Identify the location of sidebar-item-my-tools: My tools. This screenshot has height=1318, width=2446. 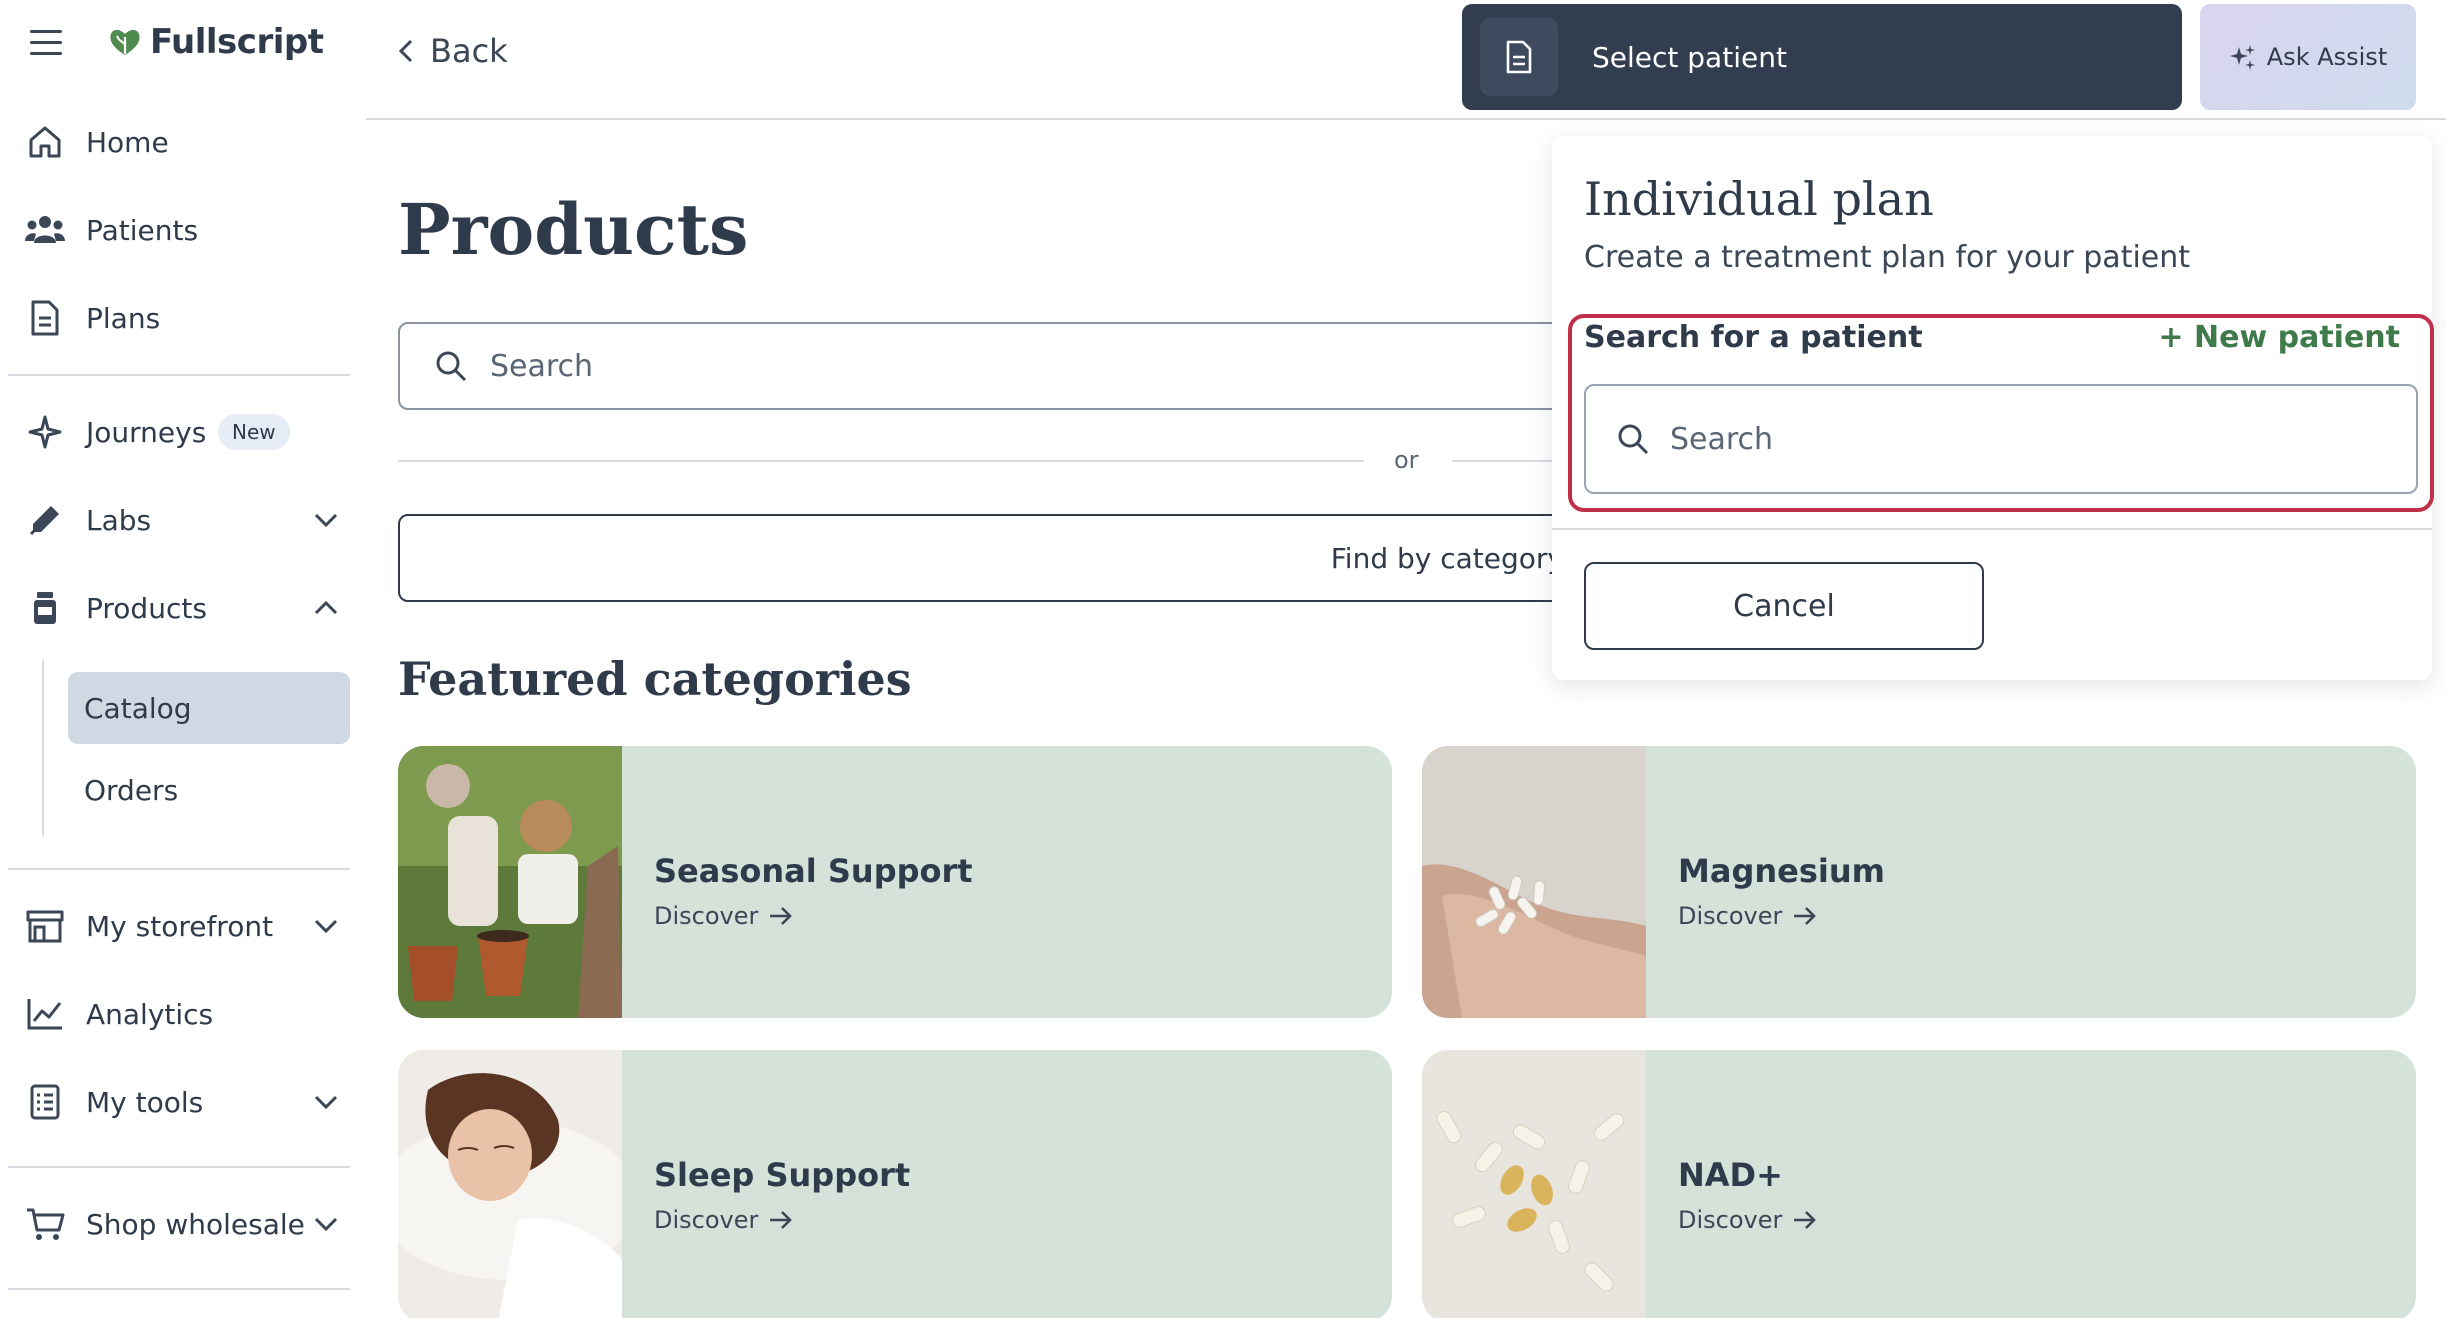
(183, 1102).